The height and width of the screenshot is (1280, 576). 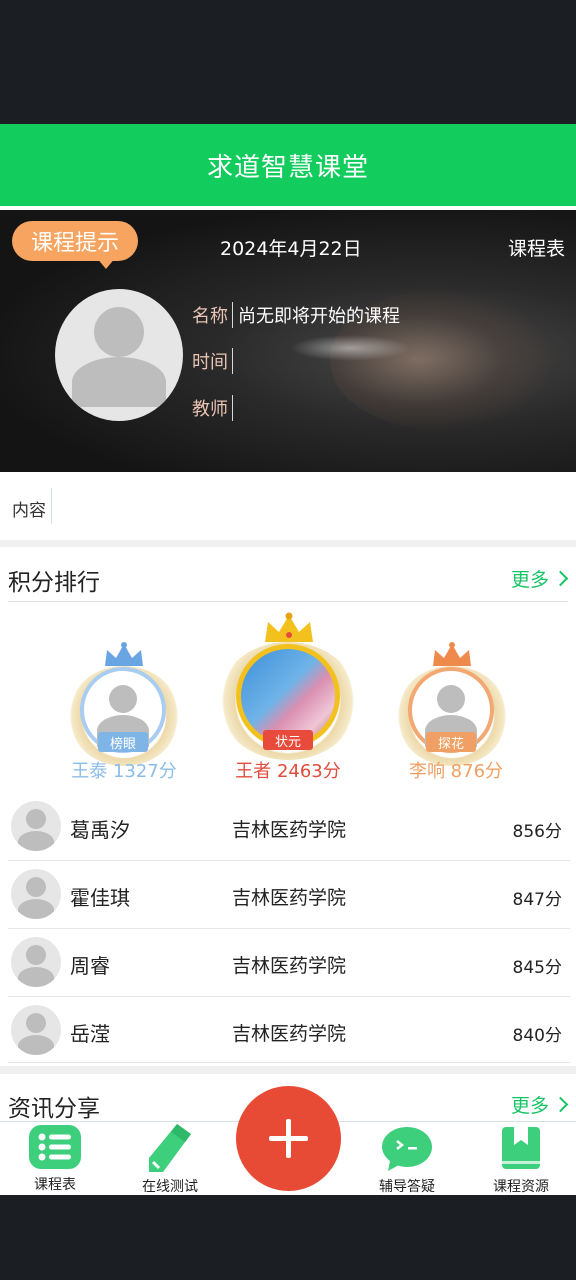 I want to click on list-icon, so click(x=55, y=1147).